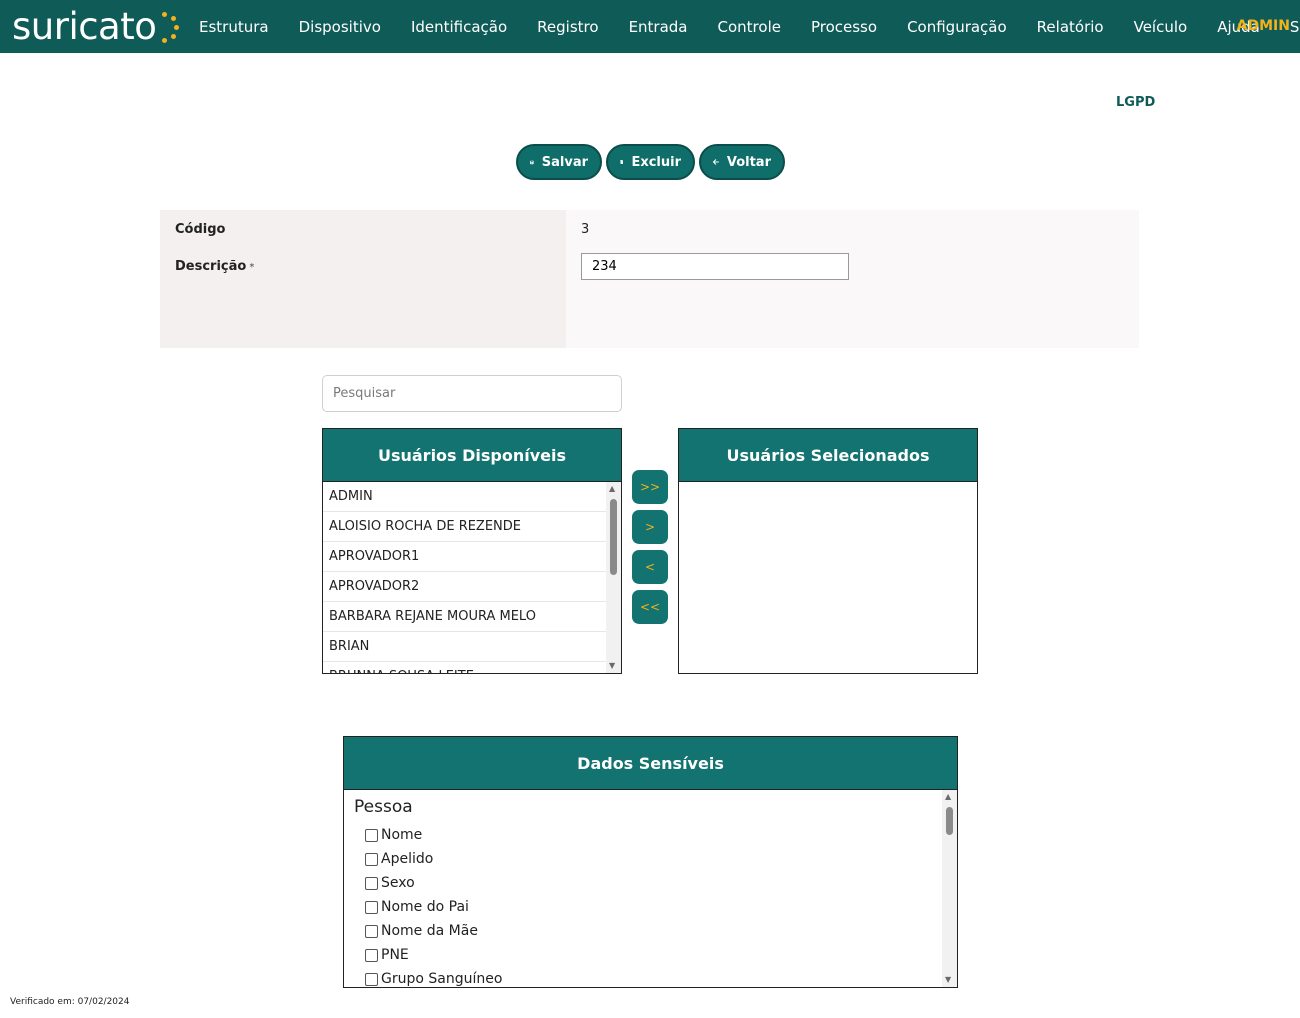 This screenshot has width=1300, height=1018. I want to click on field-row-nome-da-mae: Nome da Mãe, so click(650, 931).